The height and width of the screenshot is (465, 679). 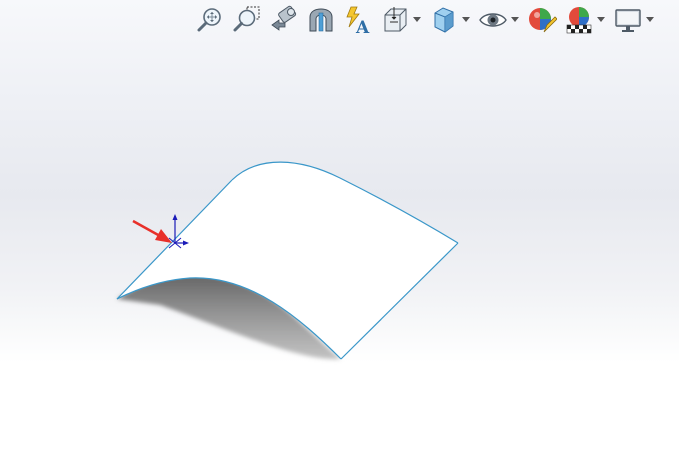 I want to click on hide-show-items-dropdown, so click(x=515, y=20).